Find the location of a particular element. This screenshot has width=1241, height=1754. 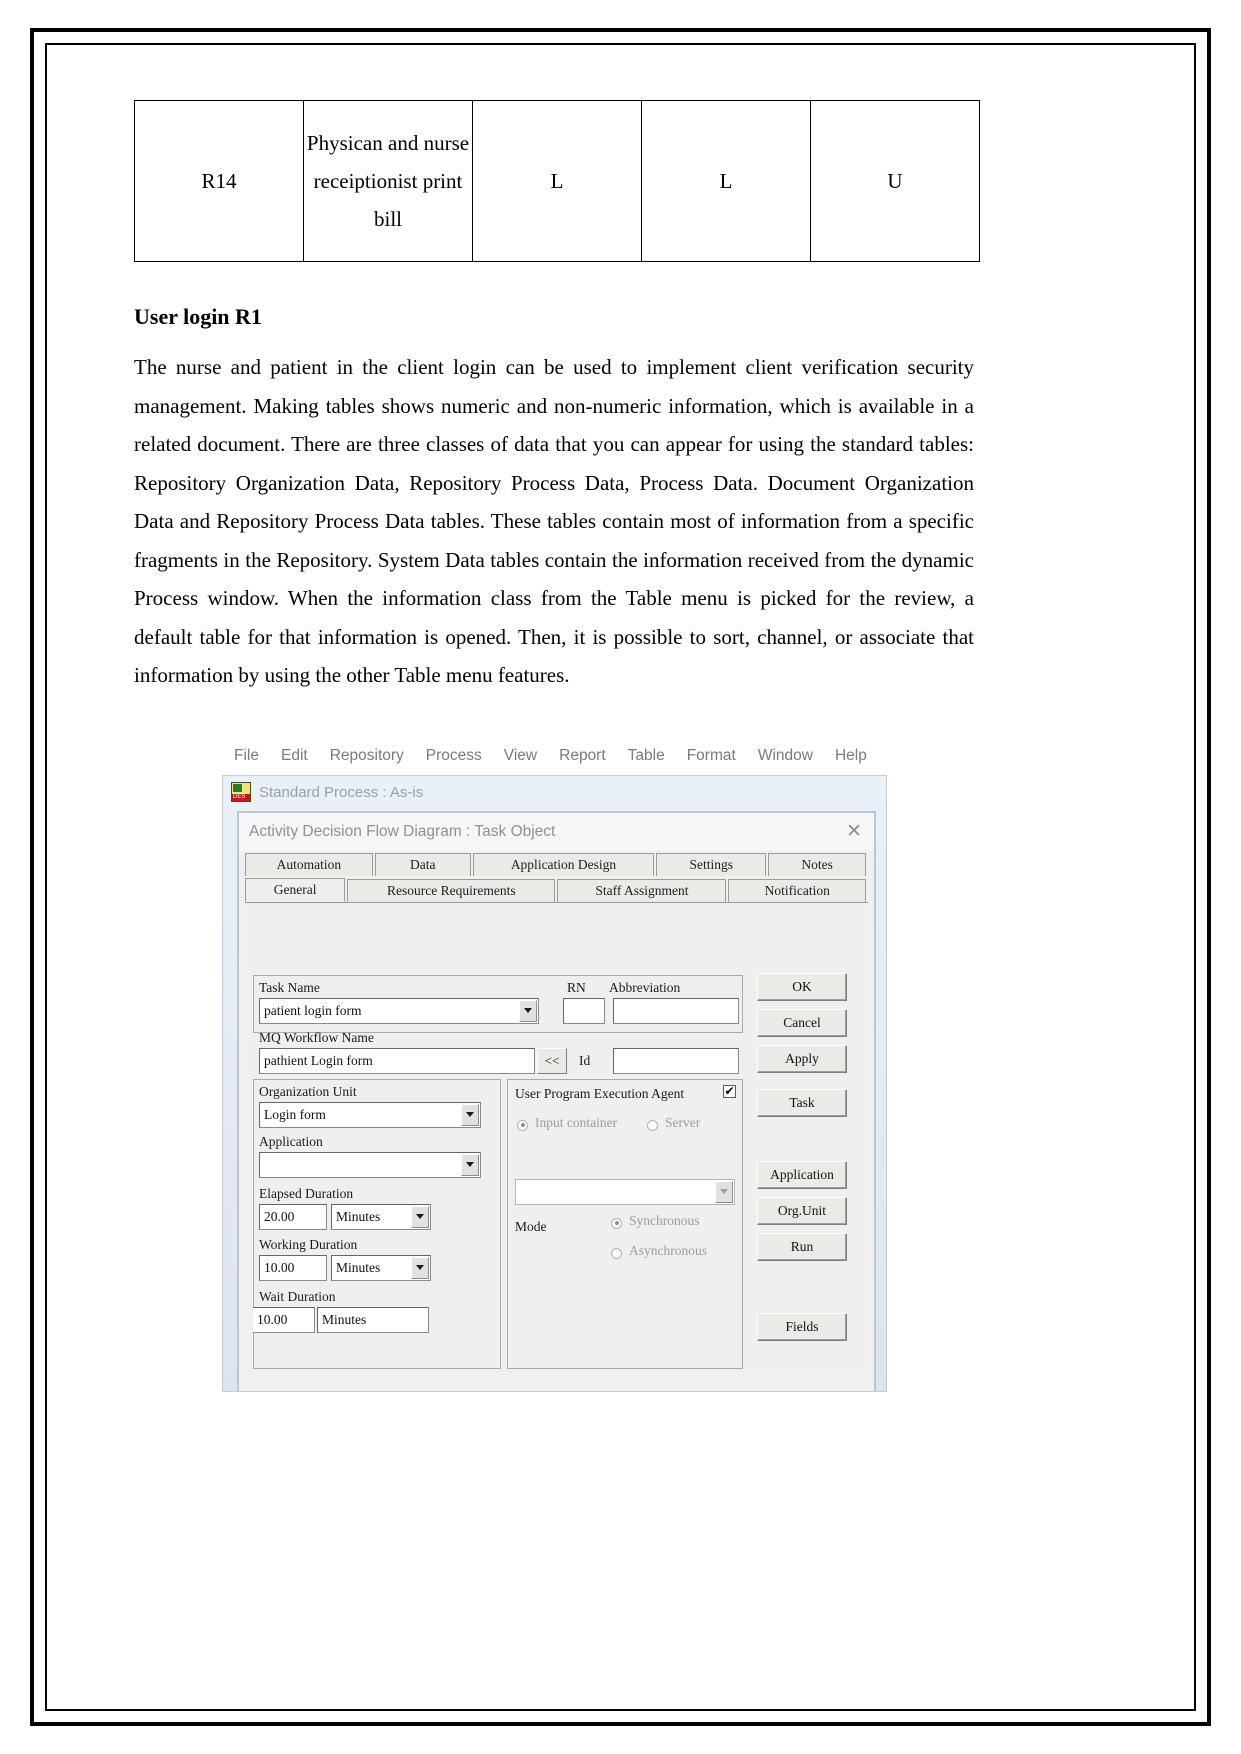

id-label: Id is located at coordinates (585, 1060).